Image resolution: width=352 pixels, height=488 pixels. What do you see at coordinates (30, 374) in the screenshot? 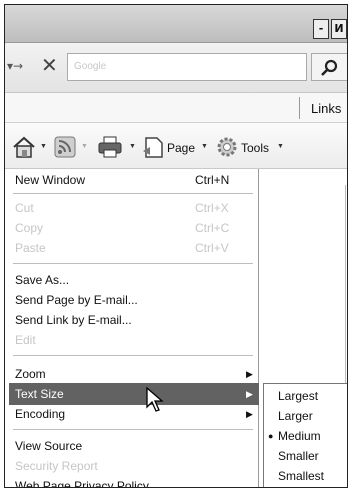
I see `menu-item-label: Zoom` at bounding box center [30, 374].